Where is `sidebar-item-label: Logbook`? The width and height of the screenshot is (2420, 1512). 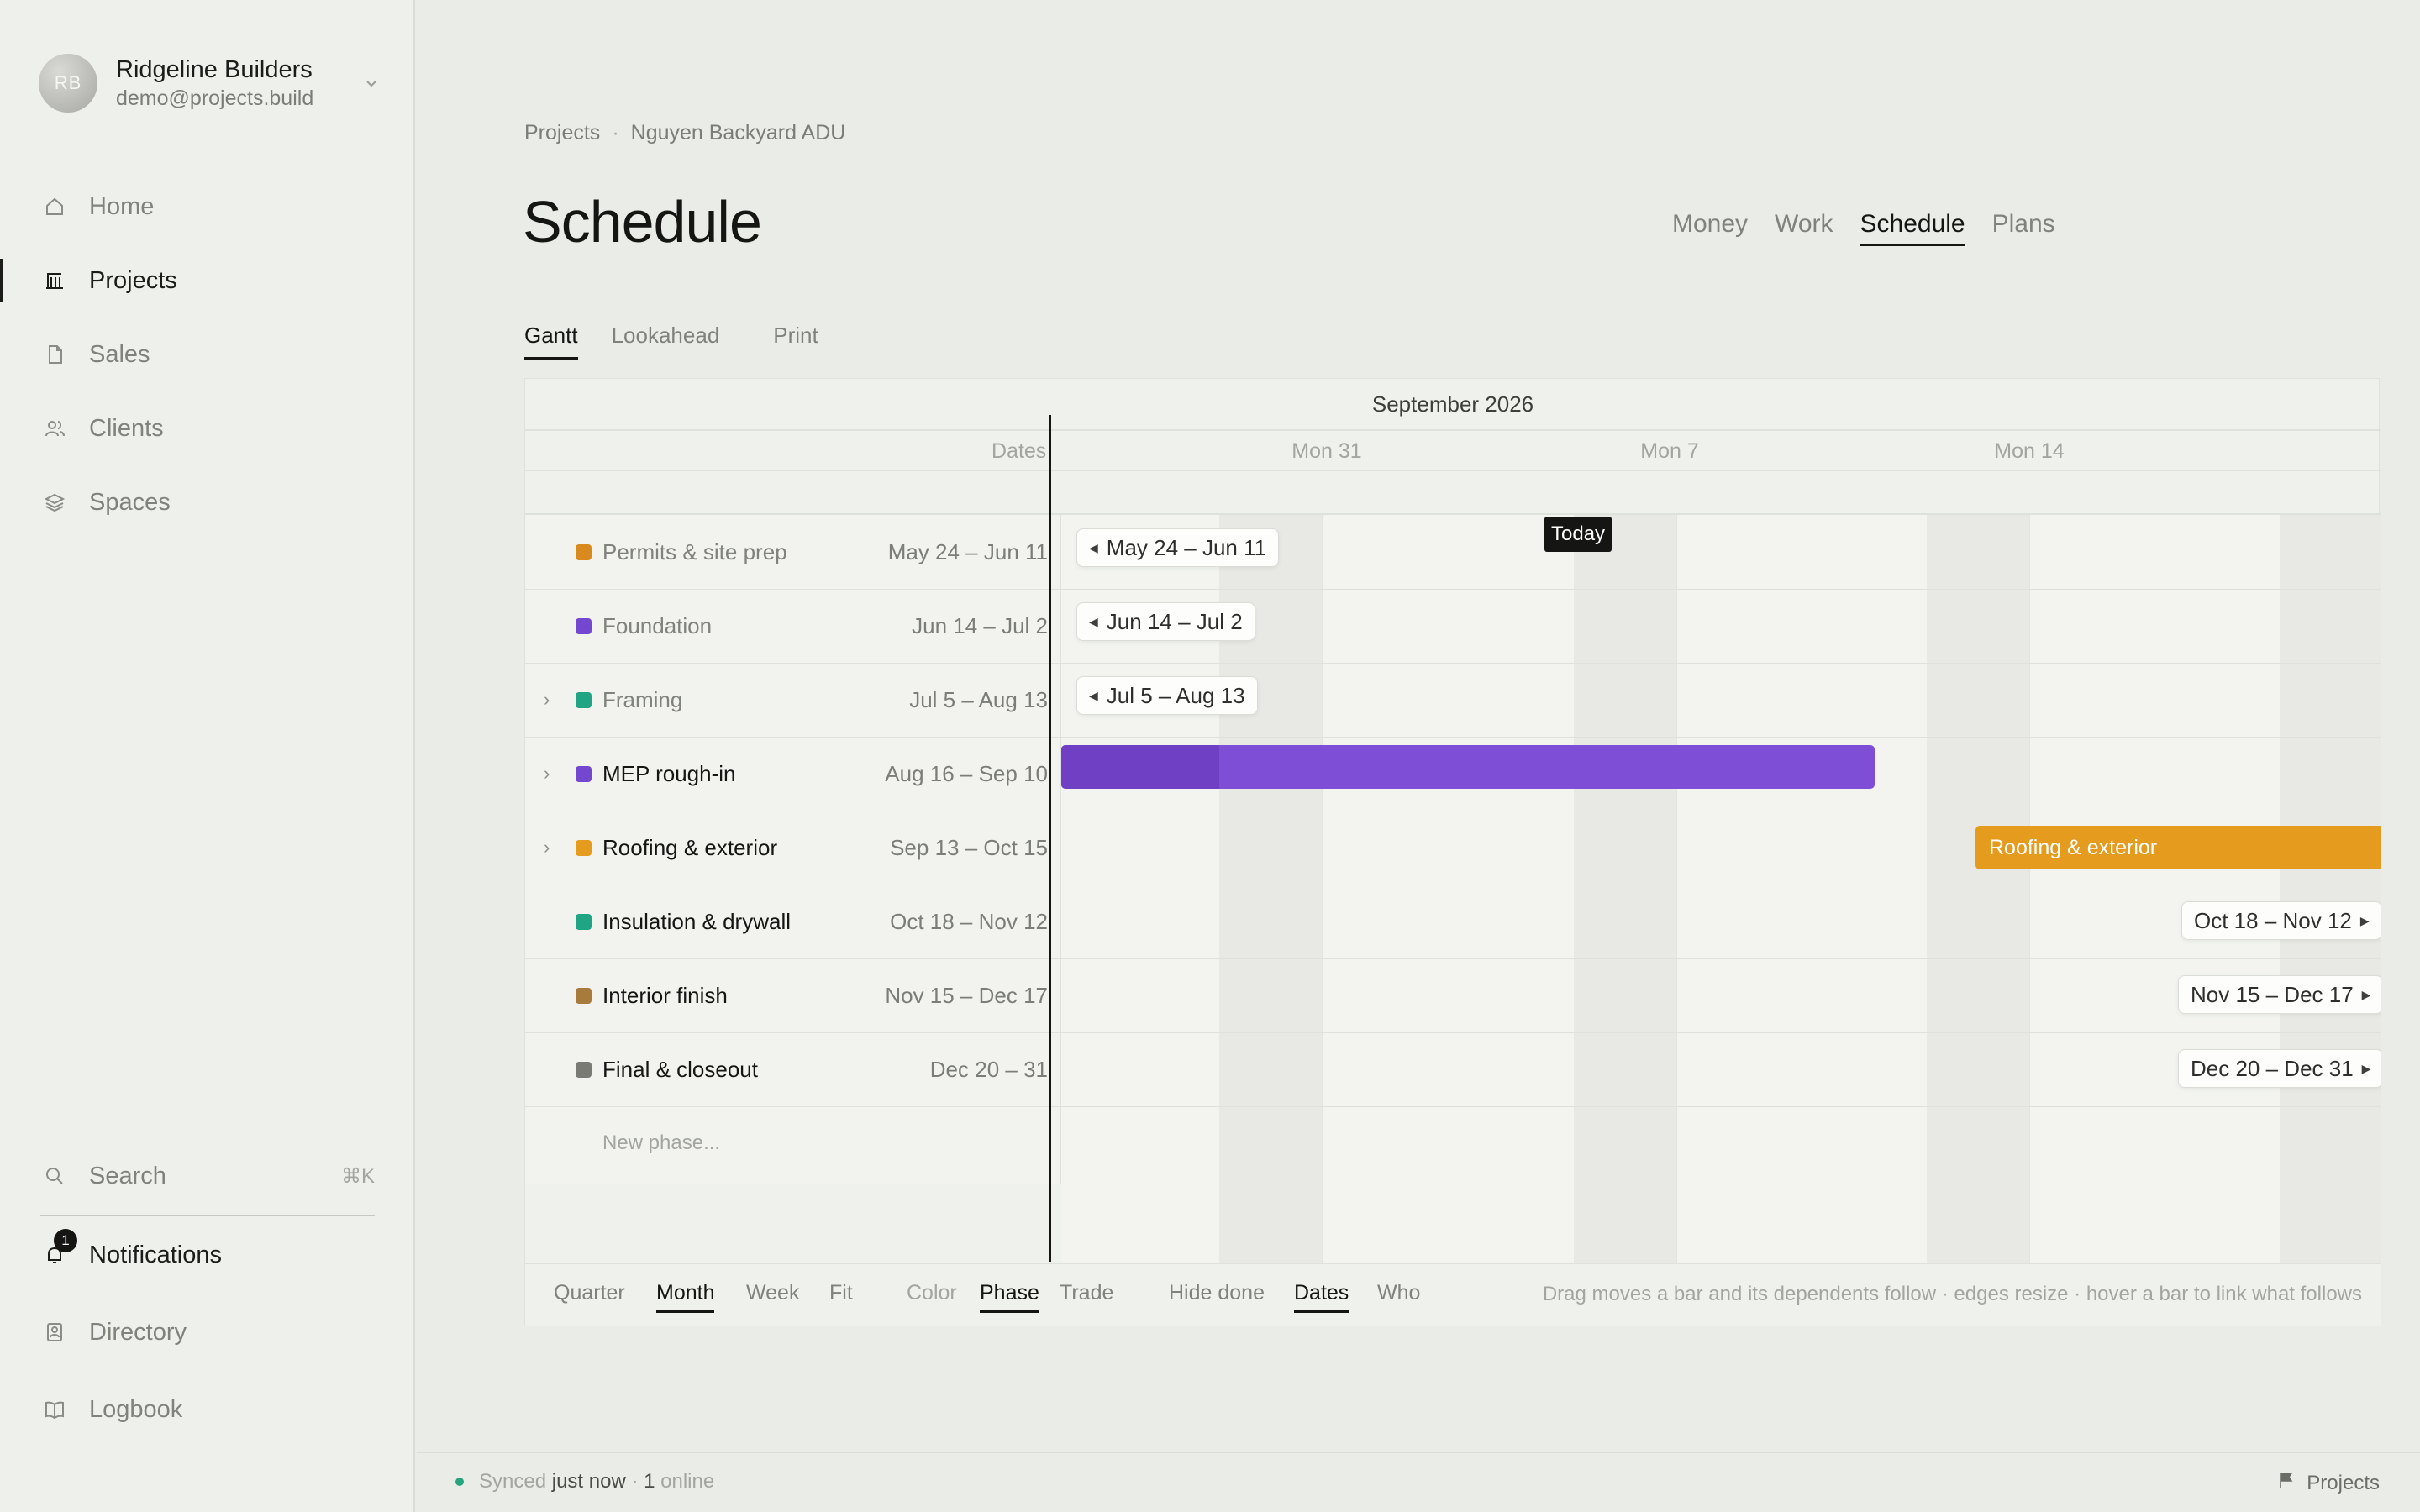
sidebar-item-label: Logbook is located at coordinates (136, 1409).